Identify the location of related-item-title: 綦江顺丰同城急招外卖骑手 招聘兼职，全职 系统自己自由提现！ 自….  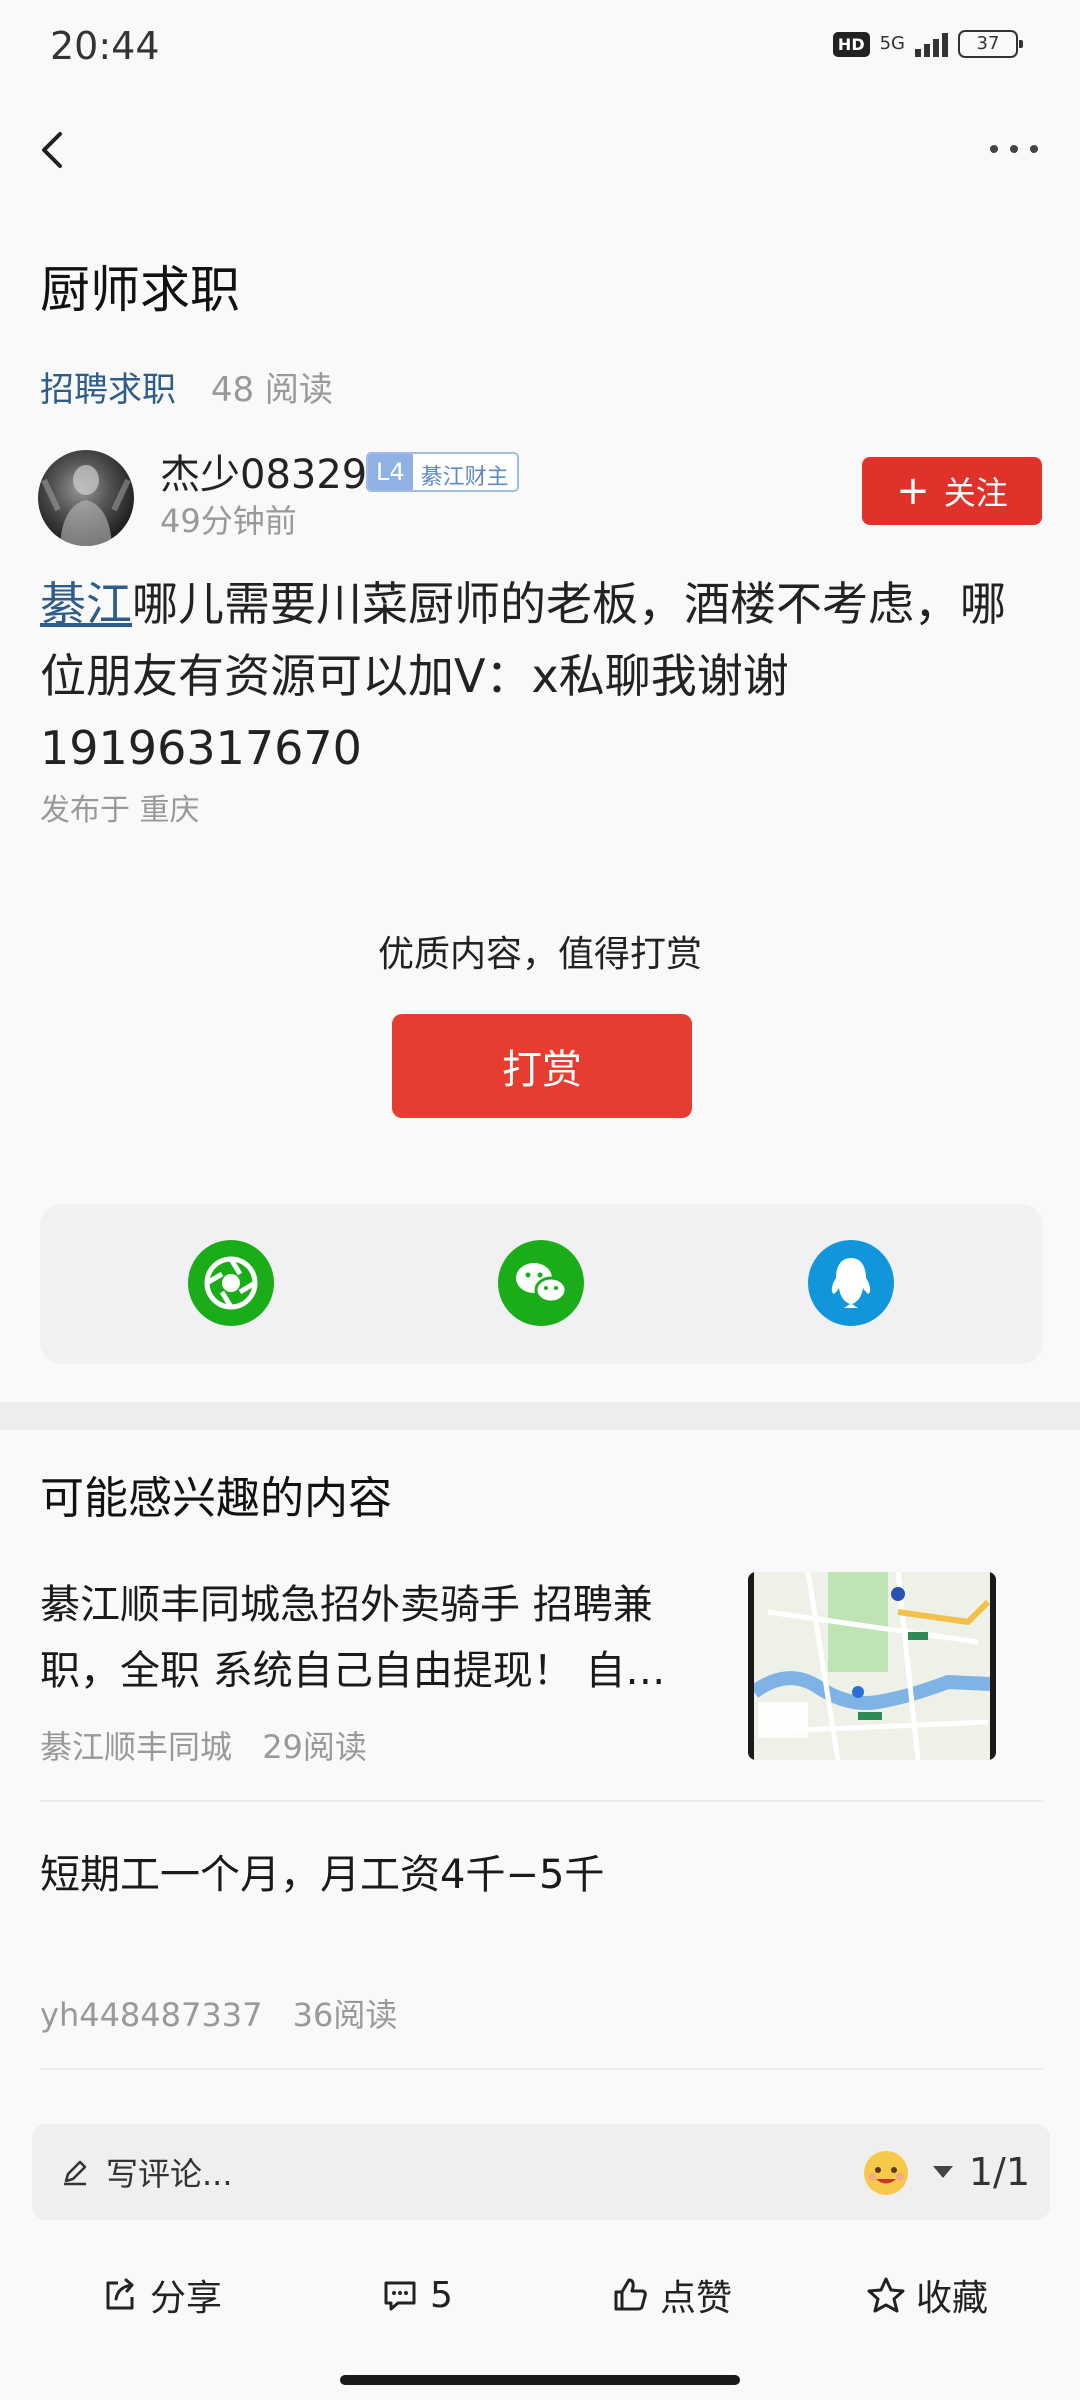
(380, 1638).